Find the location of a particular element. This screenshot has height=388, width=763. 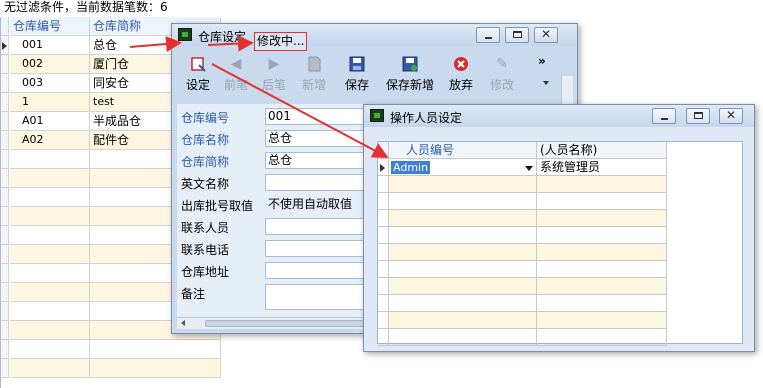

window-titlebar: 仓库设定 ✕ is located at coordinates (374, 35).